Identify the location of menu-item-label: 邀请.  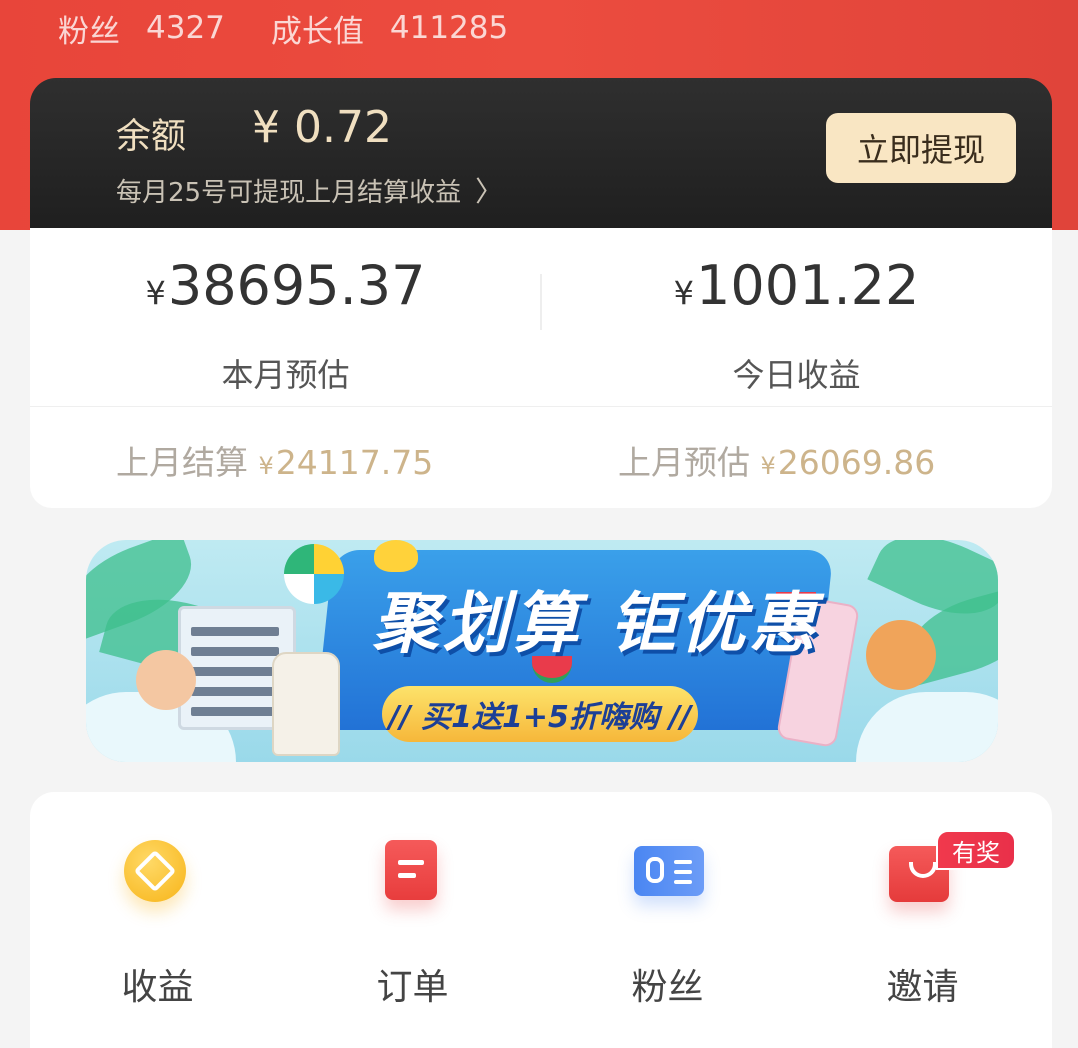
(922, 987).